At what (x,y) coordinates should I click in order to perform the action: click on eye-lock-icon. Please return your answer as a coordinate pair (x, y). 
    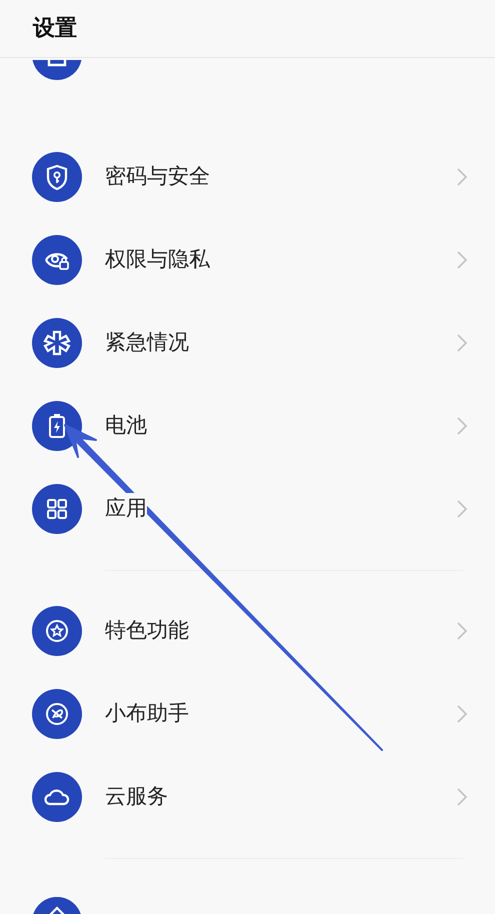
    Looking at the image, I should click on (57, 259).